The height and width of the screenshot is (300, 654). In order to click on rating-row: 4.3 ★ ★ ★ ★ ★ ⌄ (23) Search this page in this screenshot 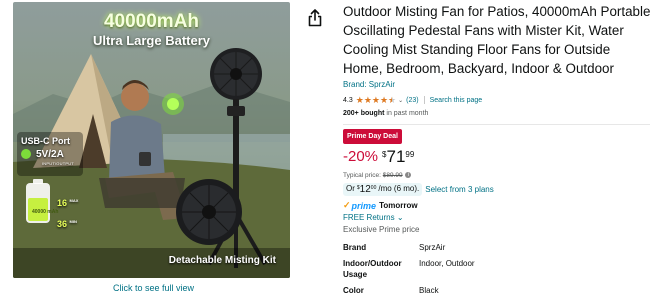, I will do `click(497, 100)`.